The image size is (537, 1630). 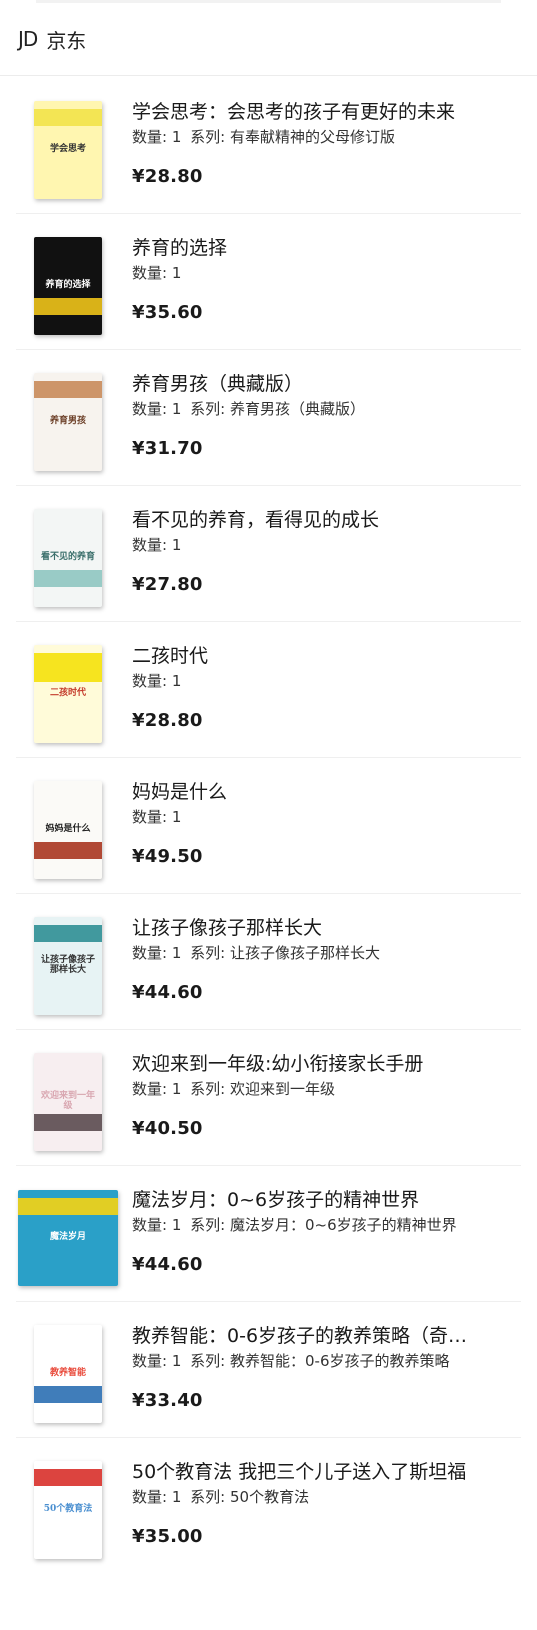 What do you see at coordinates (307, 1336) in the screenshot?
I see `product-title: 教养智能：0-6岁孩子的教养策略（奇想国童书）` at bounding box center [307, 1336].